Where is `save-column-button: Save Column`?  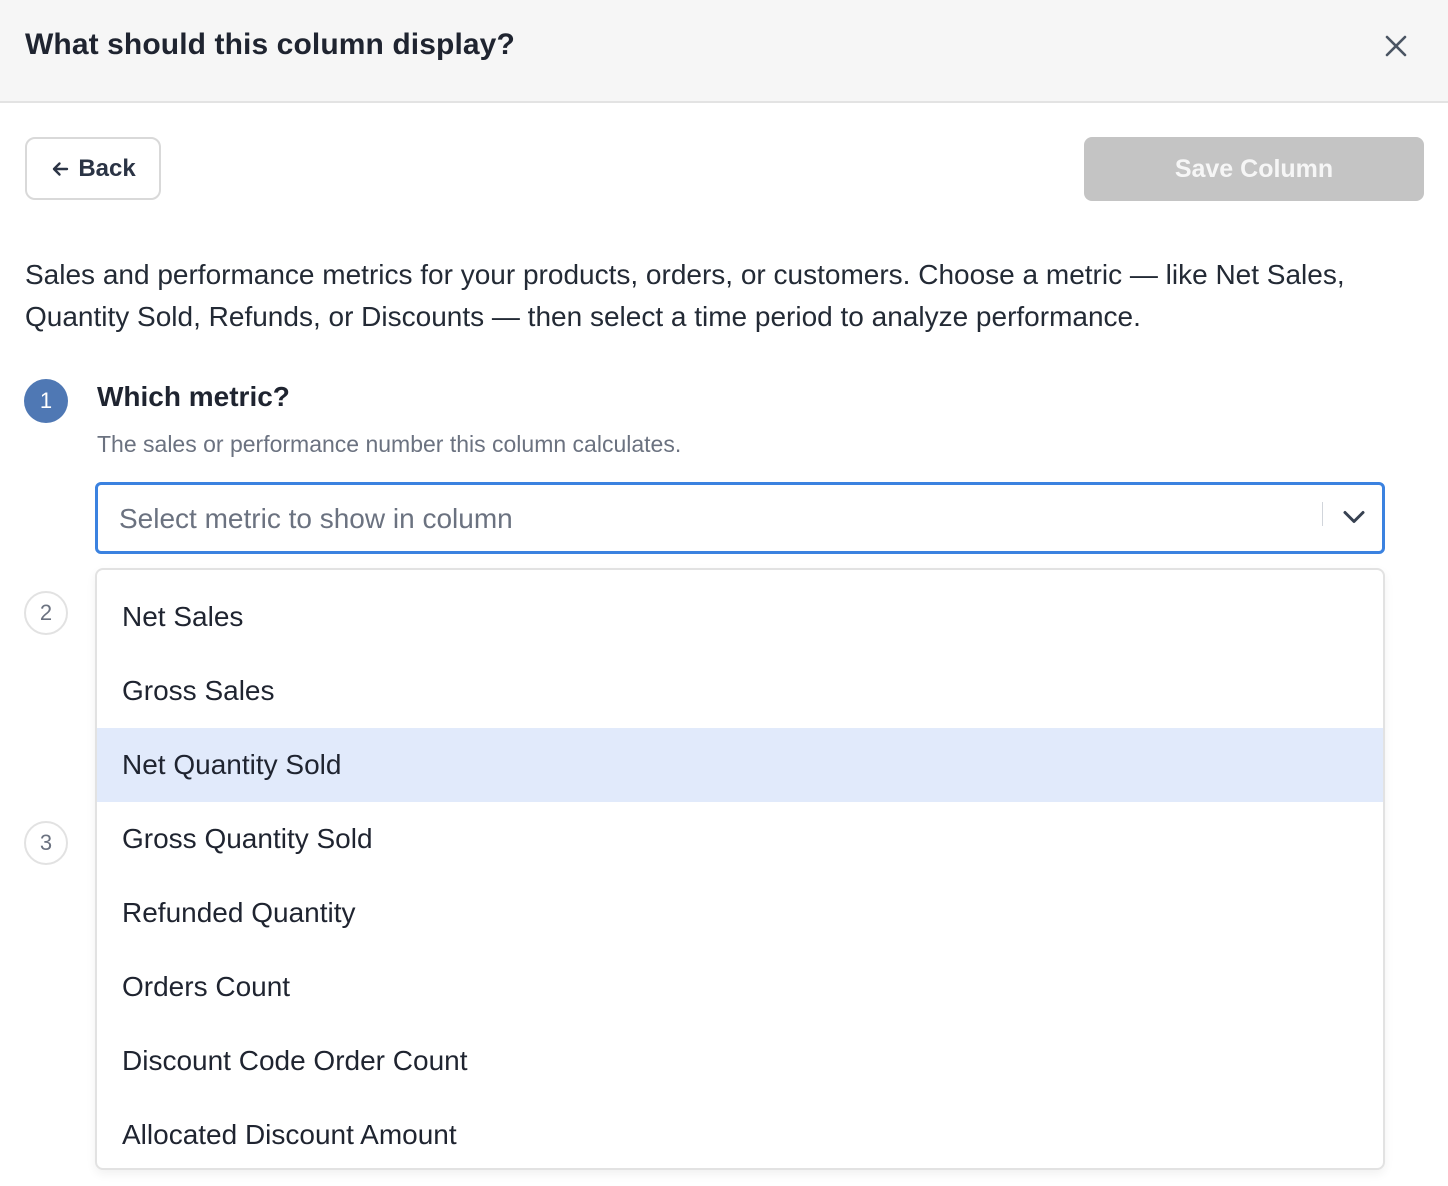
save-column-button: Save Column is located at coordinates (1254, 169).